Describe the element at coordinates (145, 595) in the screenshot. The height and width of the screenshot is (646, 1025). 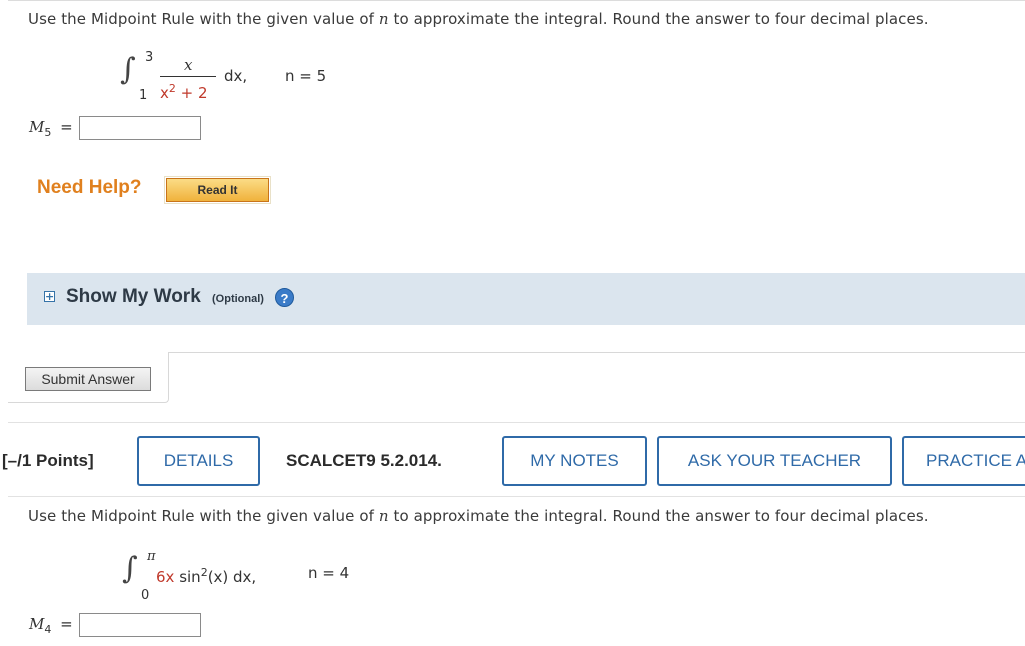
I see `lower-limit: 0` at that location.